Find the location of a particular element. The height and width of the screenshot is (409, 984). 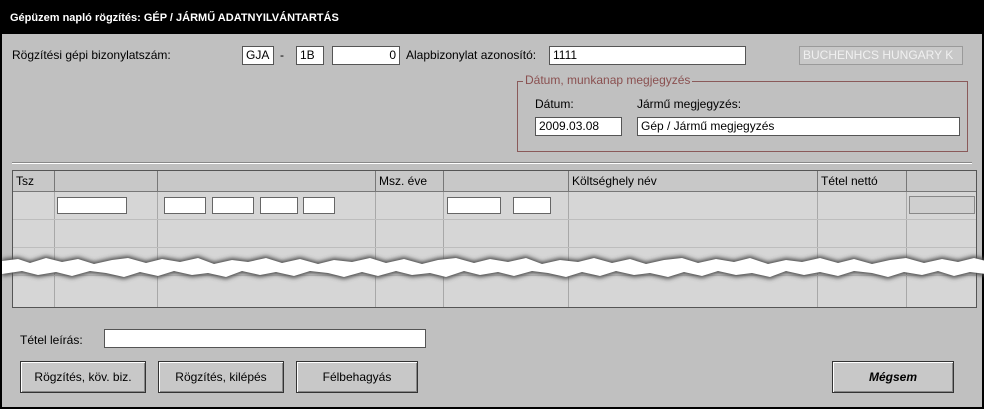

separator is located at coordinates (492, 163).